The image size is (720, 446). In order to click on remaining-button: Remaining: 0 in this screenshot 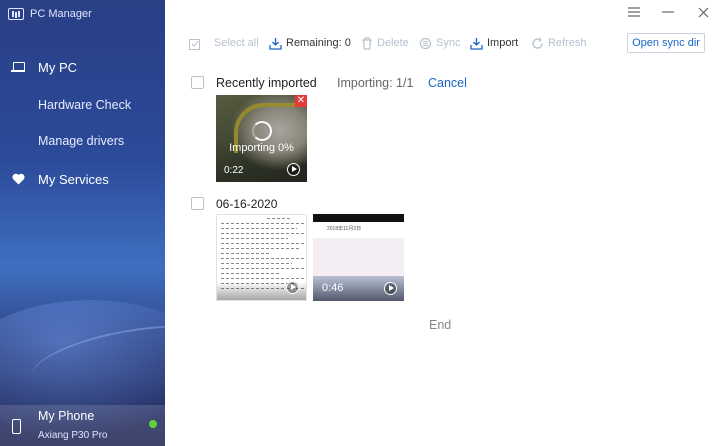, I will do `click(310, 43)`.